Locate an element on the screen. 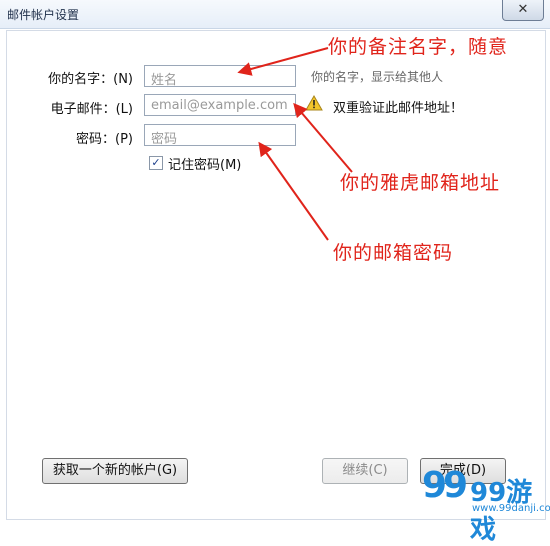  password-arrow is located at coordinates (293, 191).